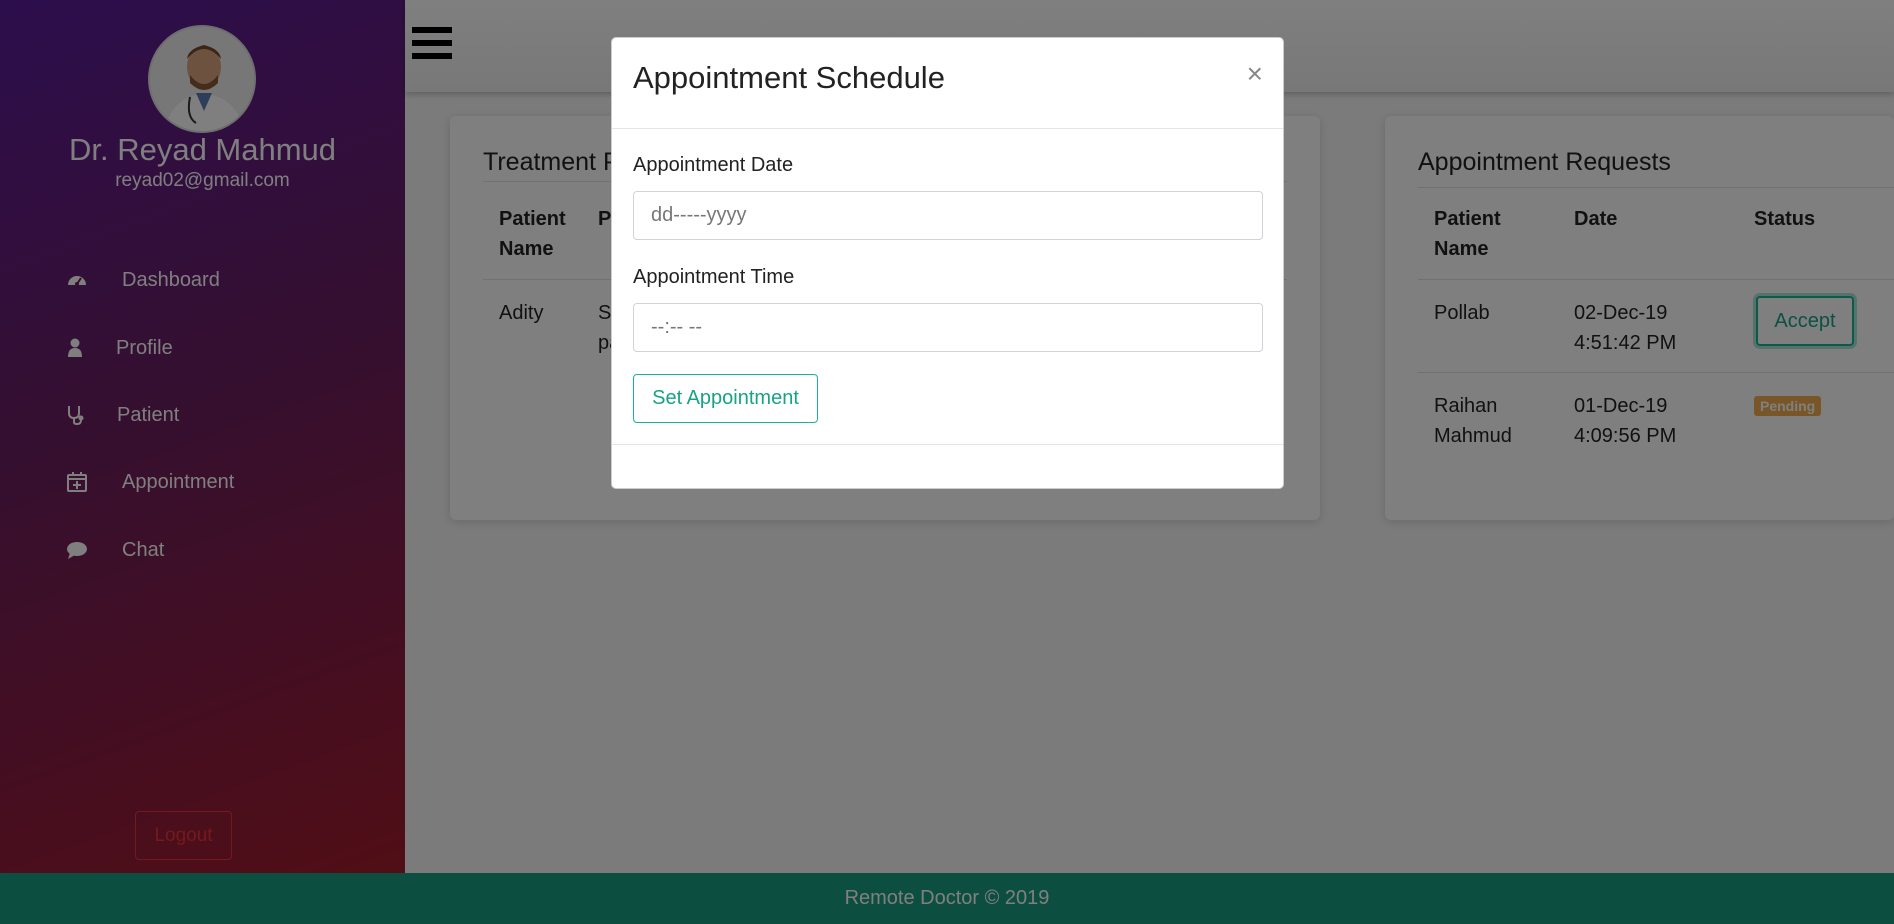 This screenshot has width=1894, height=924. Describe the element at coordinates (789, 77) in the screenshot. I see `modal-title: Appointment Schedule` at that location.